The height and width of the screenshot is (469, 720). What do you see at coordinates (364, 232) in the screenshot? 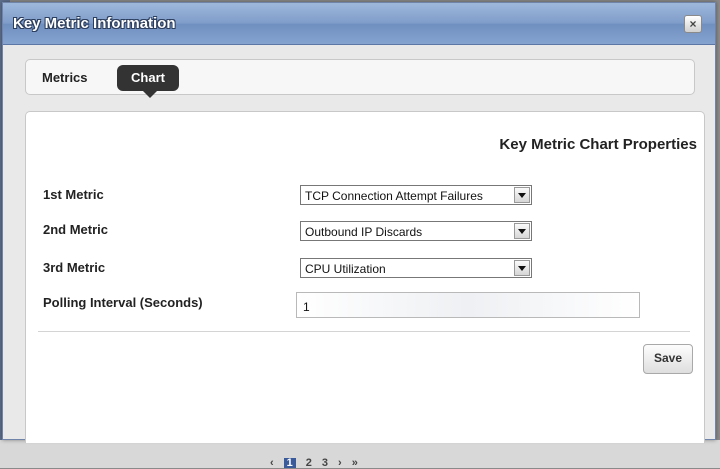
I see `metric2-value: Outbound IP Discards` at bounding box center [364, 232].